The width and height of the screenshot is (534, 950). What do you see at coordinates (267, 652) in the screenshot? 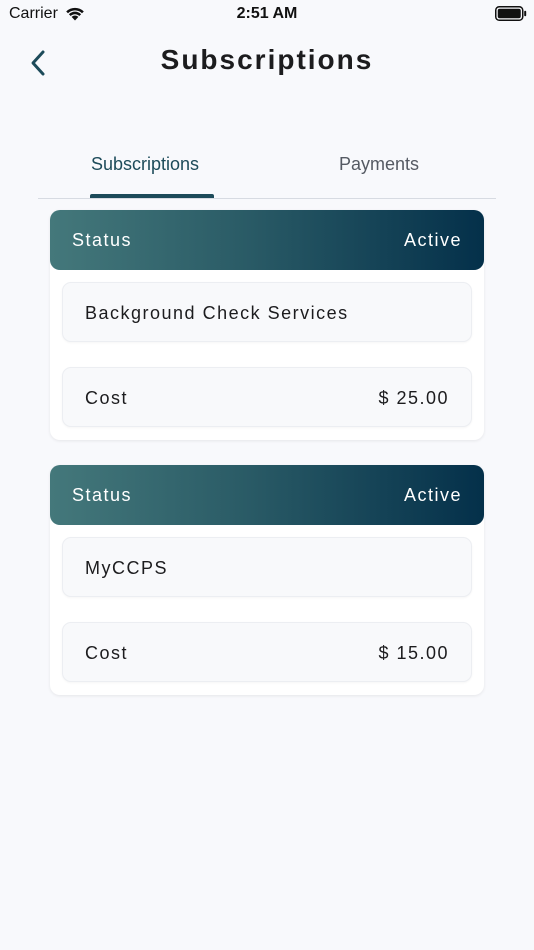
I see `subscription-cost-row: Cost $ 15.00` at bounding box center [267, 652].